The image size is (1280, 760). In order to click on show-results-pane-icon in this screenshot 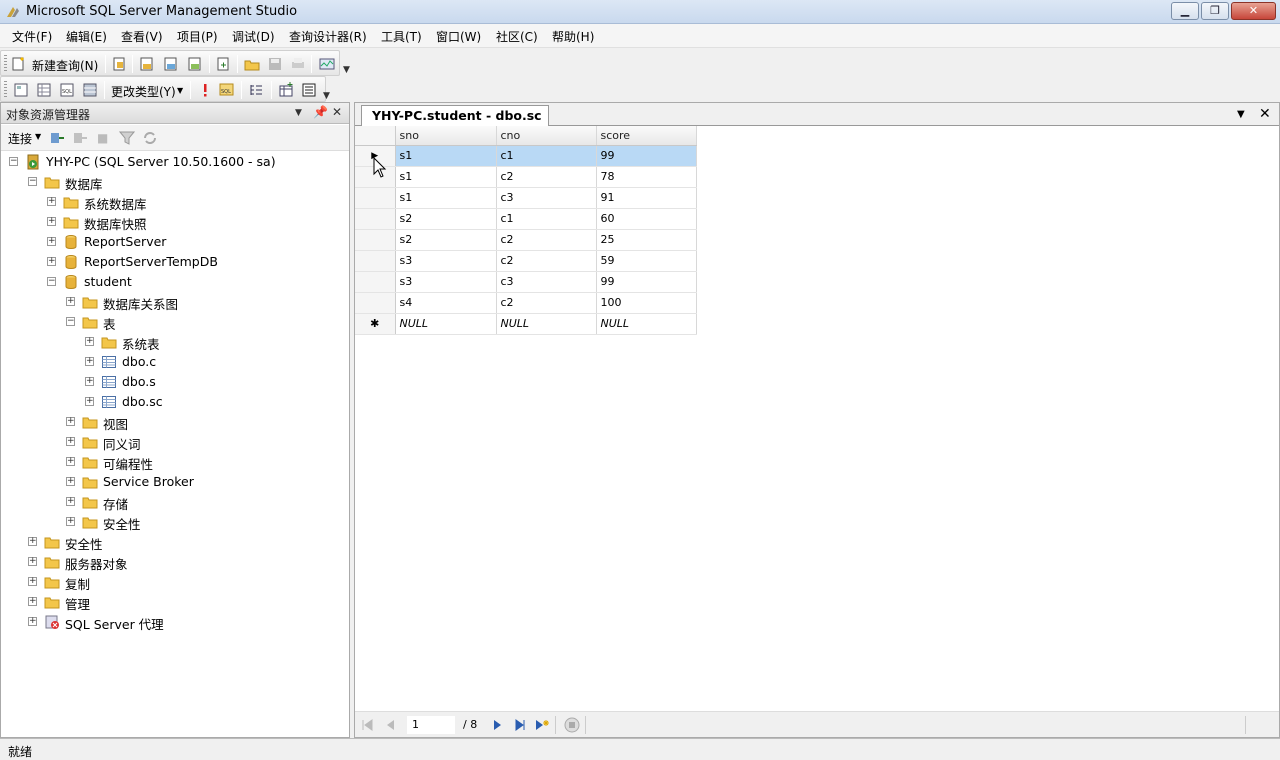, I will do `click(90, 90)`.